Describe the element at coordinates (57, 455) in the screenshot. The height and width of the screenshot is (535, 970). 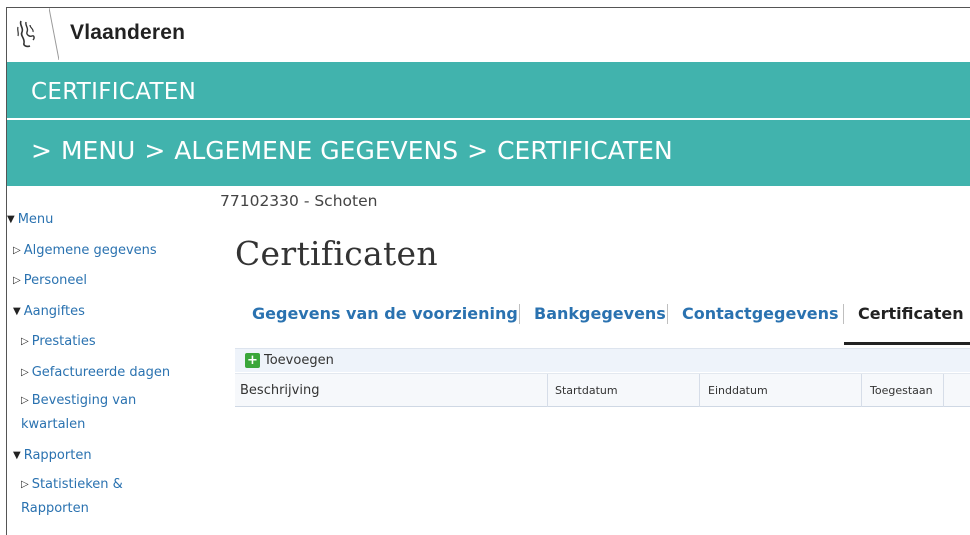
I see `sidebar-item-label: Rapporten` at that location.